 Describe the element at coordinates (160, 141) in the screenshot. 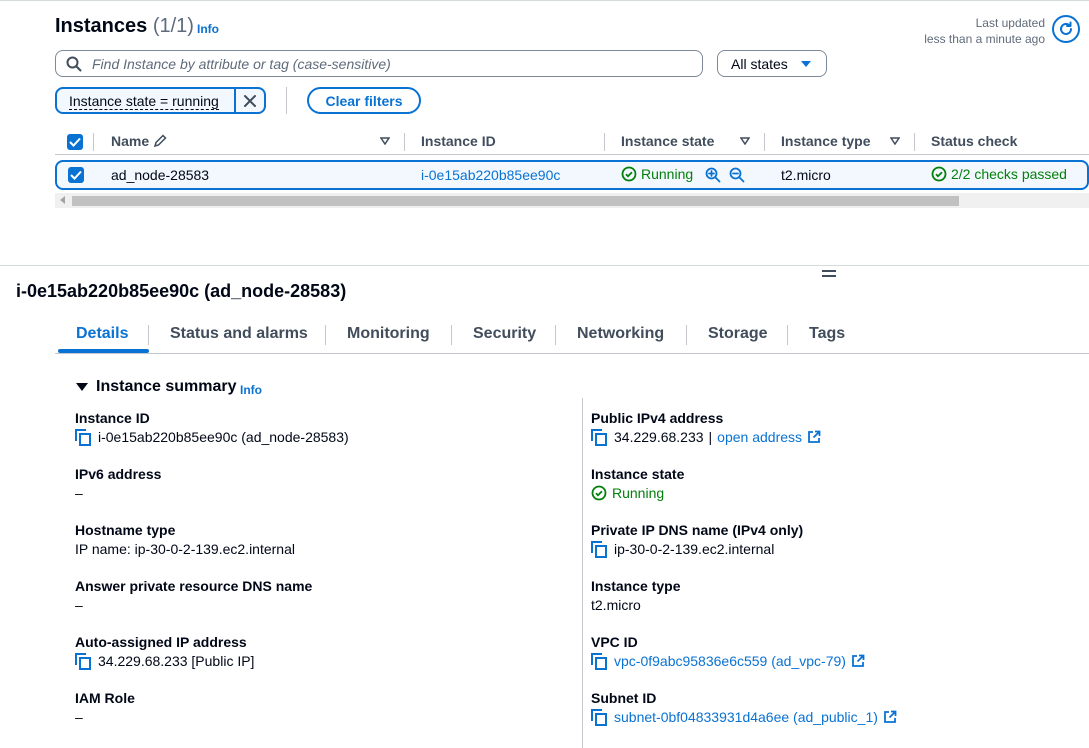

I see `pencil-icon` at that location.